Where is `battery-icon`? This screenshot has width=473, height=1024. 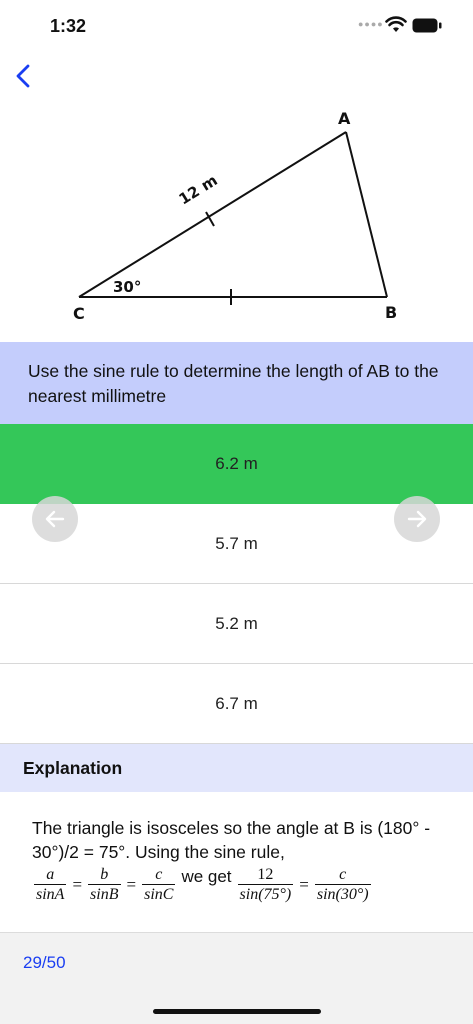
battery-icon is located at coordinates (427, 25).